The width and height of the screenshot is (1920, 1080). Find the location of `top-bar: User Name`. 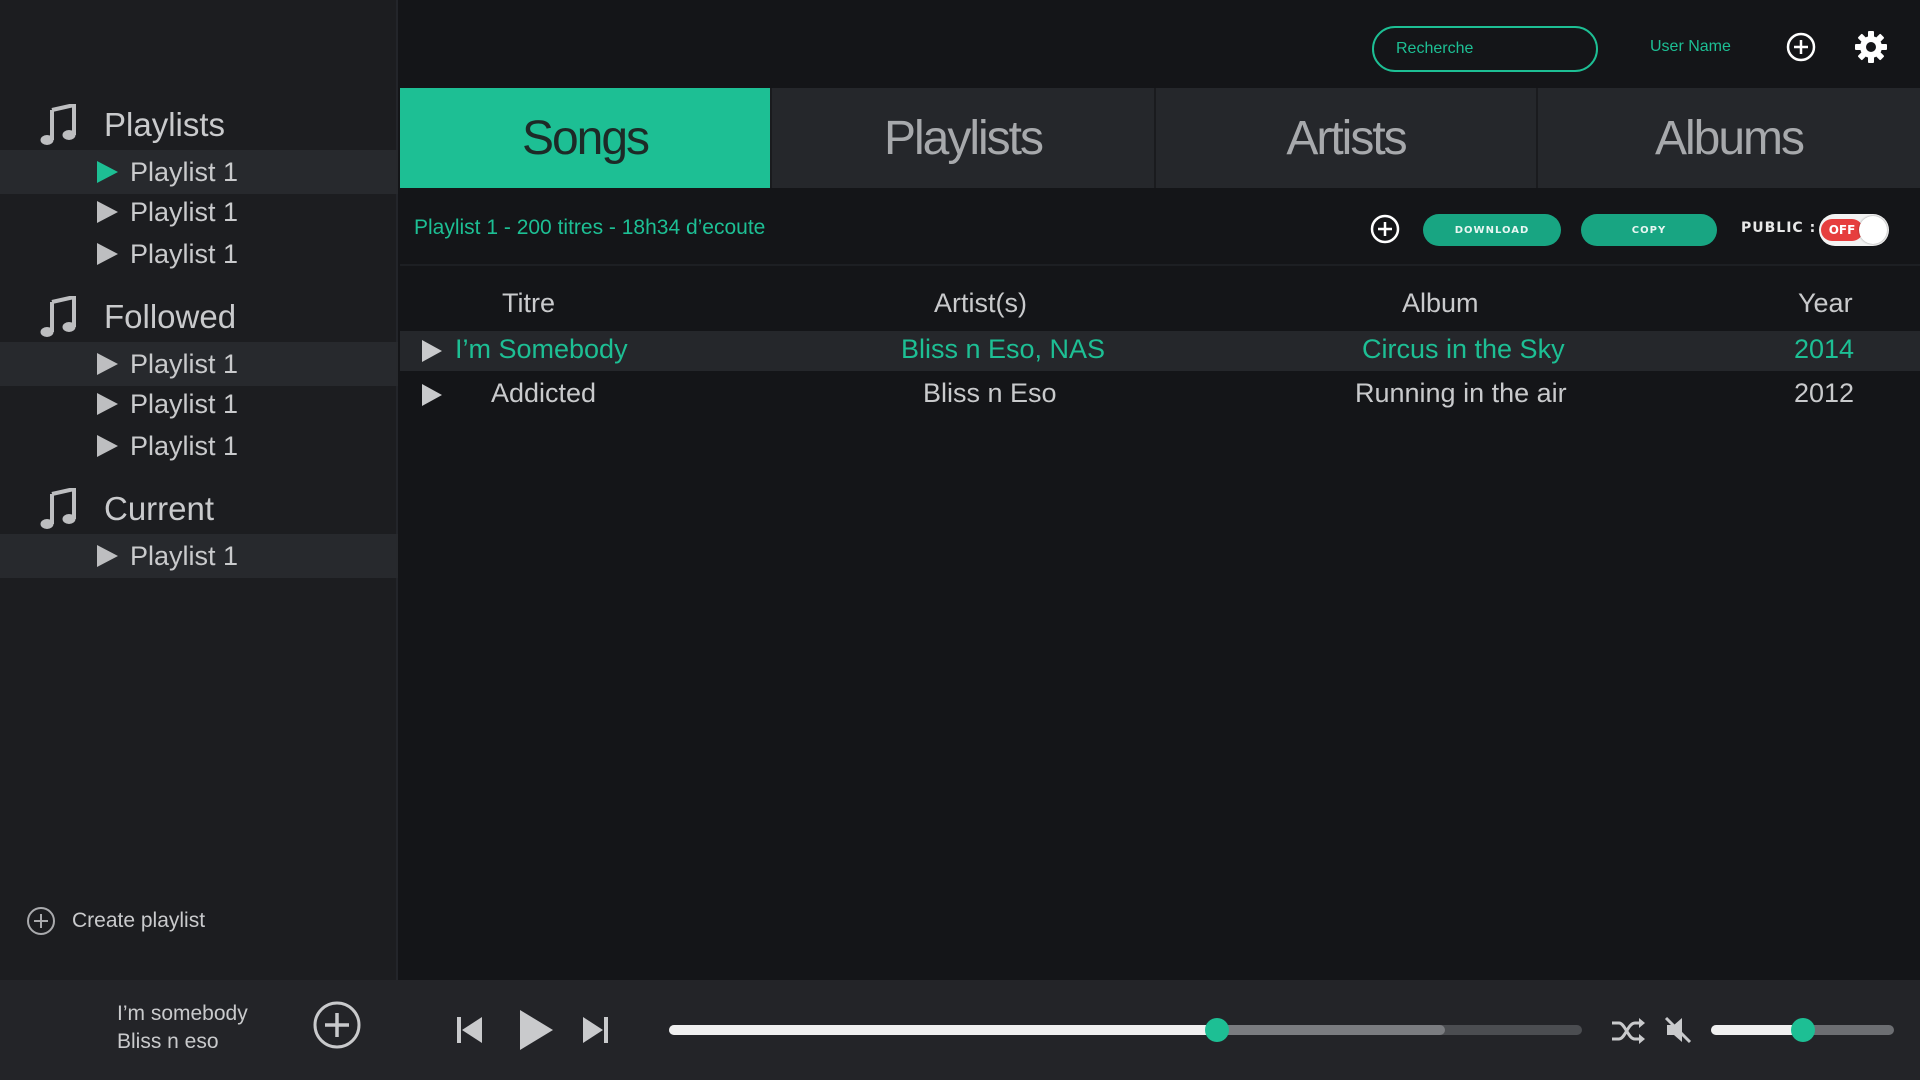

top-bar: User Name is located at coordinates (1160, 44).